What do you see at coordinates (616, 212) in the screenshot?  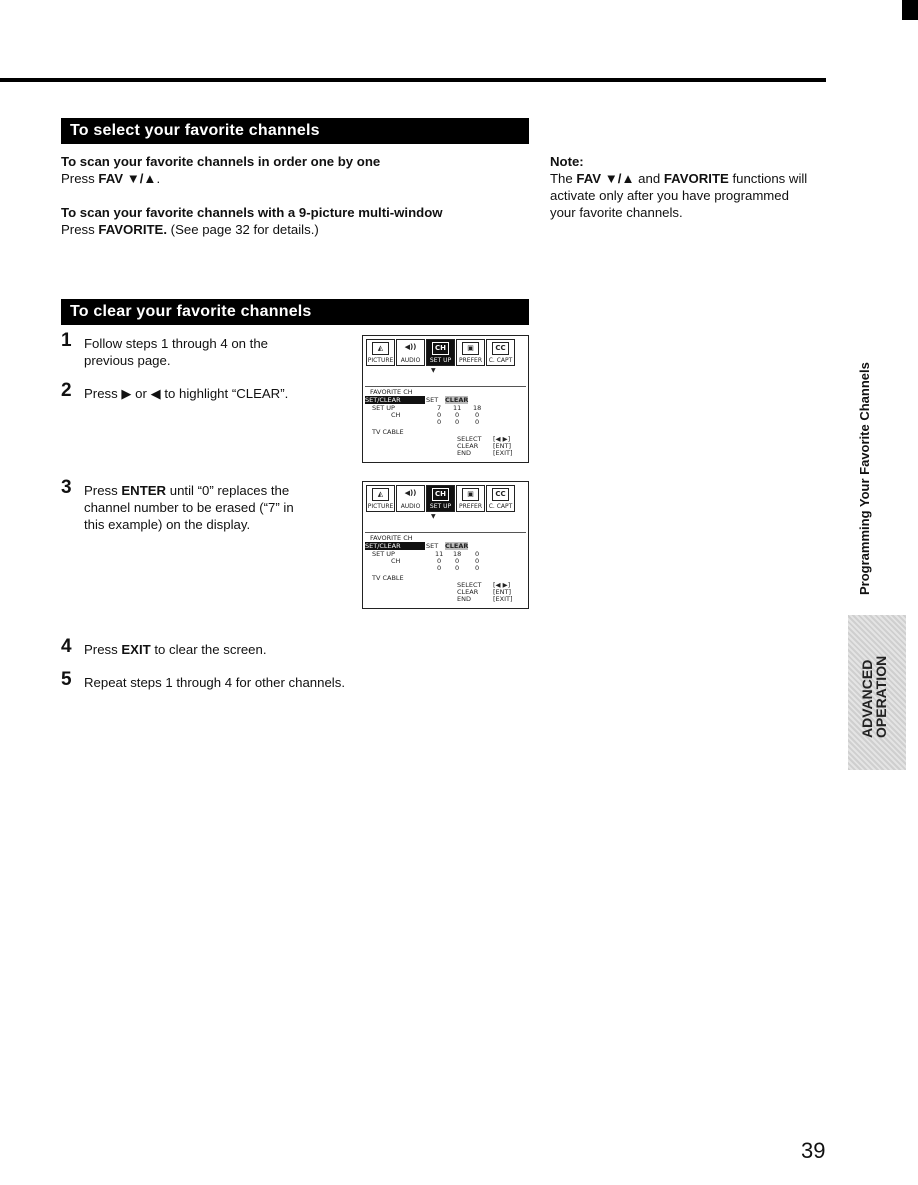 I see `note-line-3: your favorite channels.` at bounding box center [616, 212].